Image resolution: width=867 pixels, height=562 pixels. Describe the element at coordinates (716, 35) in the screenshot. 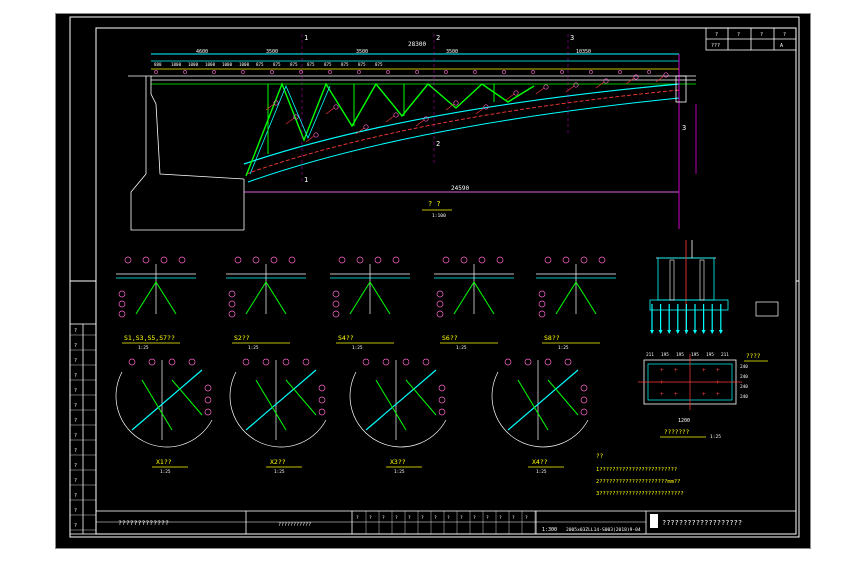

I see `rev-head-0: ?` at that location.